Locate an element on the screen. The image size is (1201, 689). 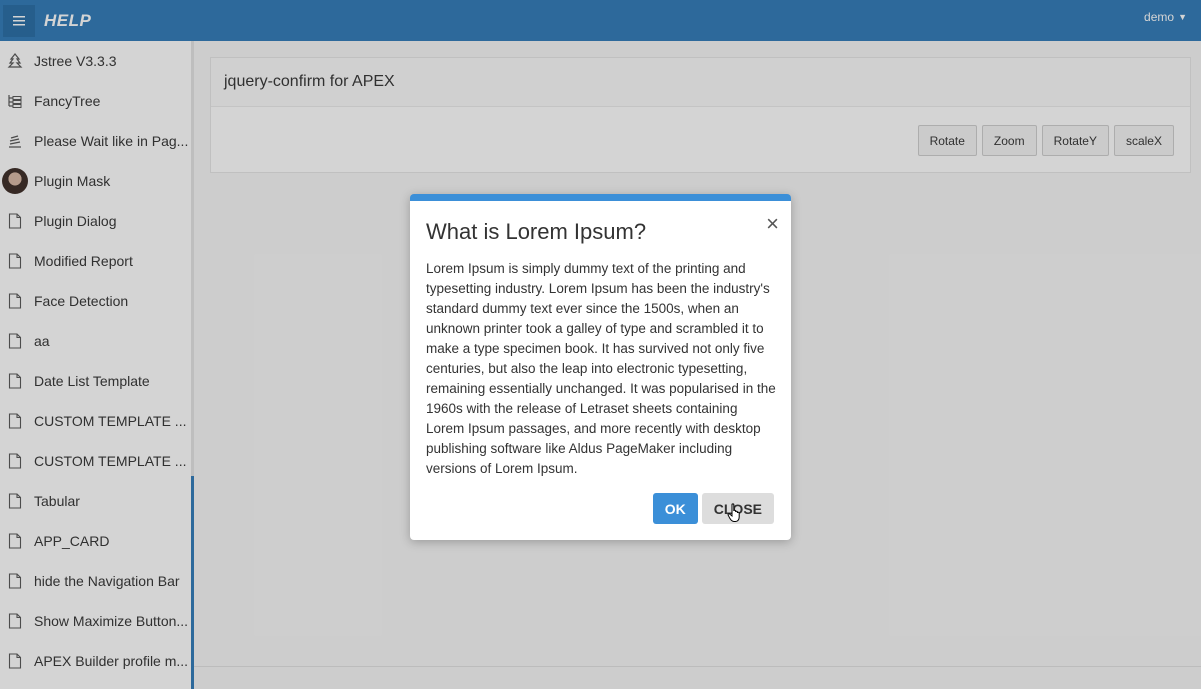
ok-button: OK is located at coordinates (675, 508).